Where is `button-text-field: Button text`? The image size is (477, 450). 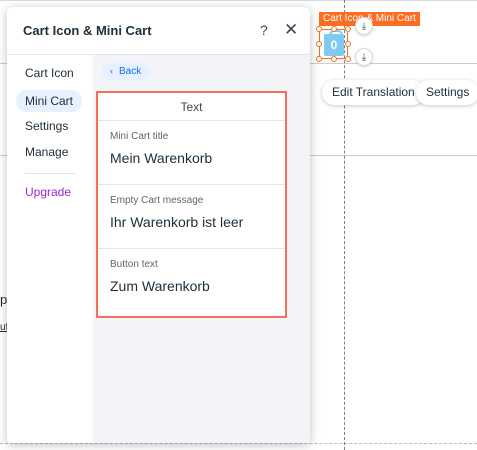 button-text-field: Button text is located at coordinates (191, 281).